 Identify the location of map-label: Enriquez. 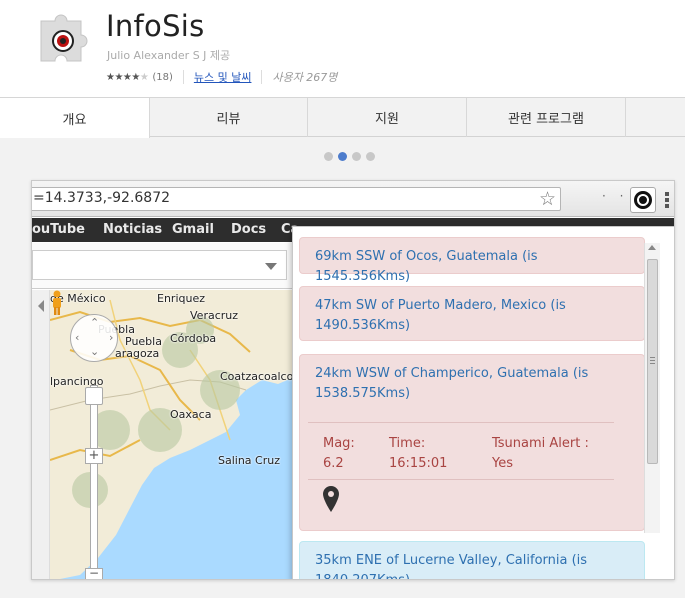
(181, 298).